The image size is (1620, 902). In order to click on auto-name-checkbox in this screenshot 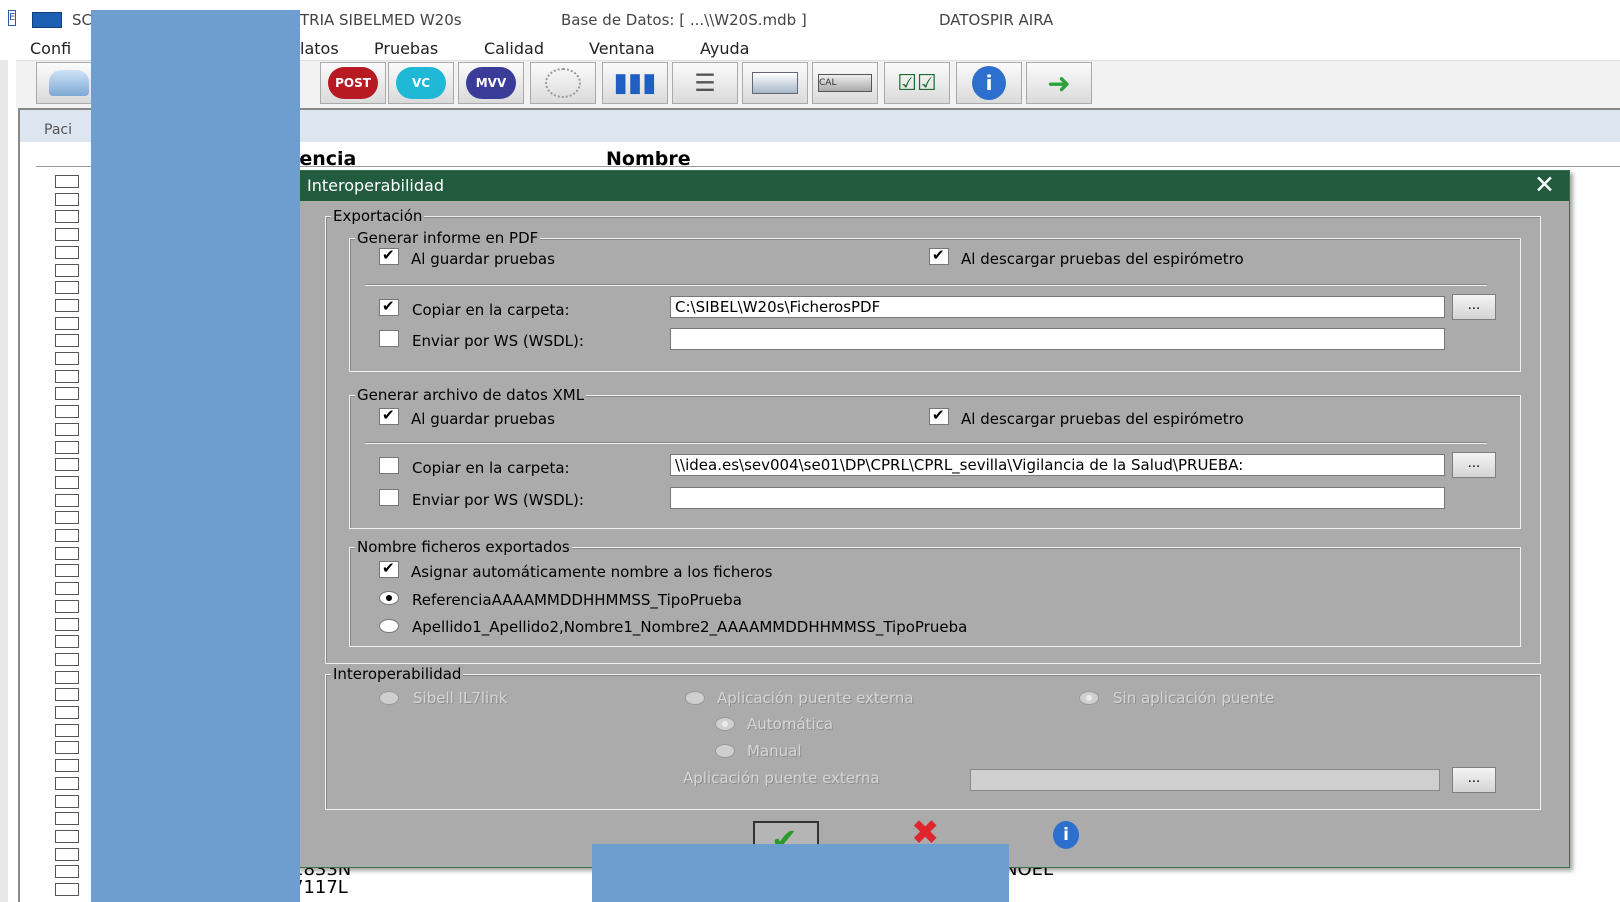, I will do `click(389, 568)`.